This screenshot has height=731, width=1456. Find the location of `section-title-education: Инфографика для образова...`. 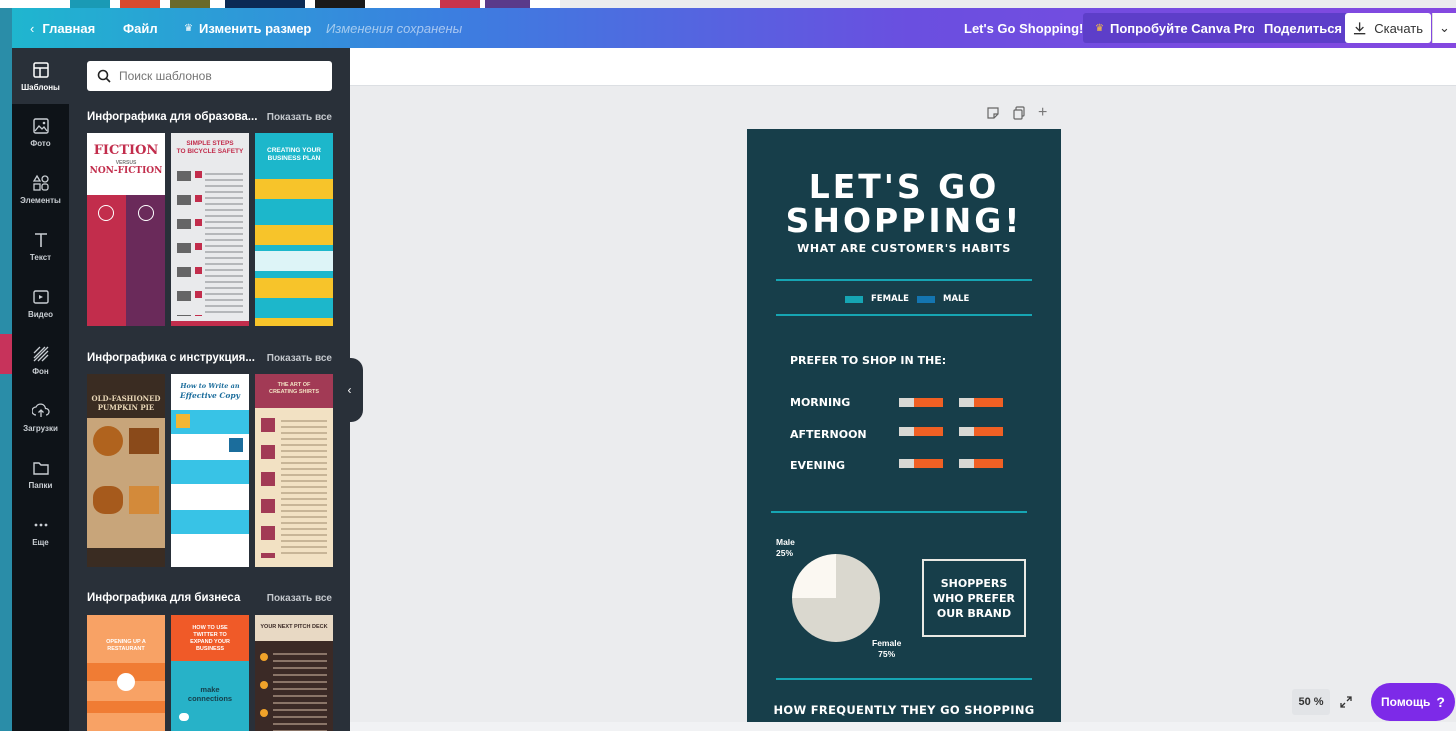

section-title-education: Инфографика для образова... is located at coordinates (172, 117).